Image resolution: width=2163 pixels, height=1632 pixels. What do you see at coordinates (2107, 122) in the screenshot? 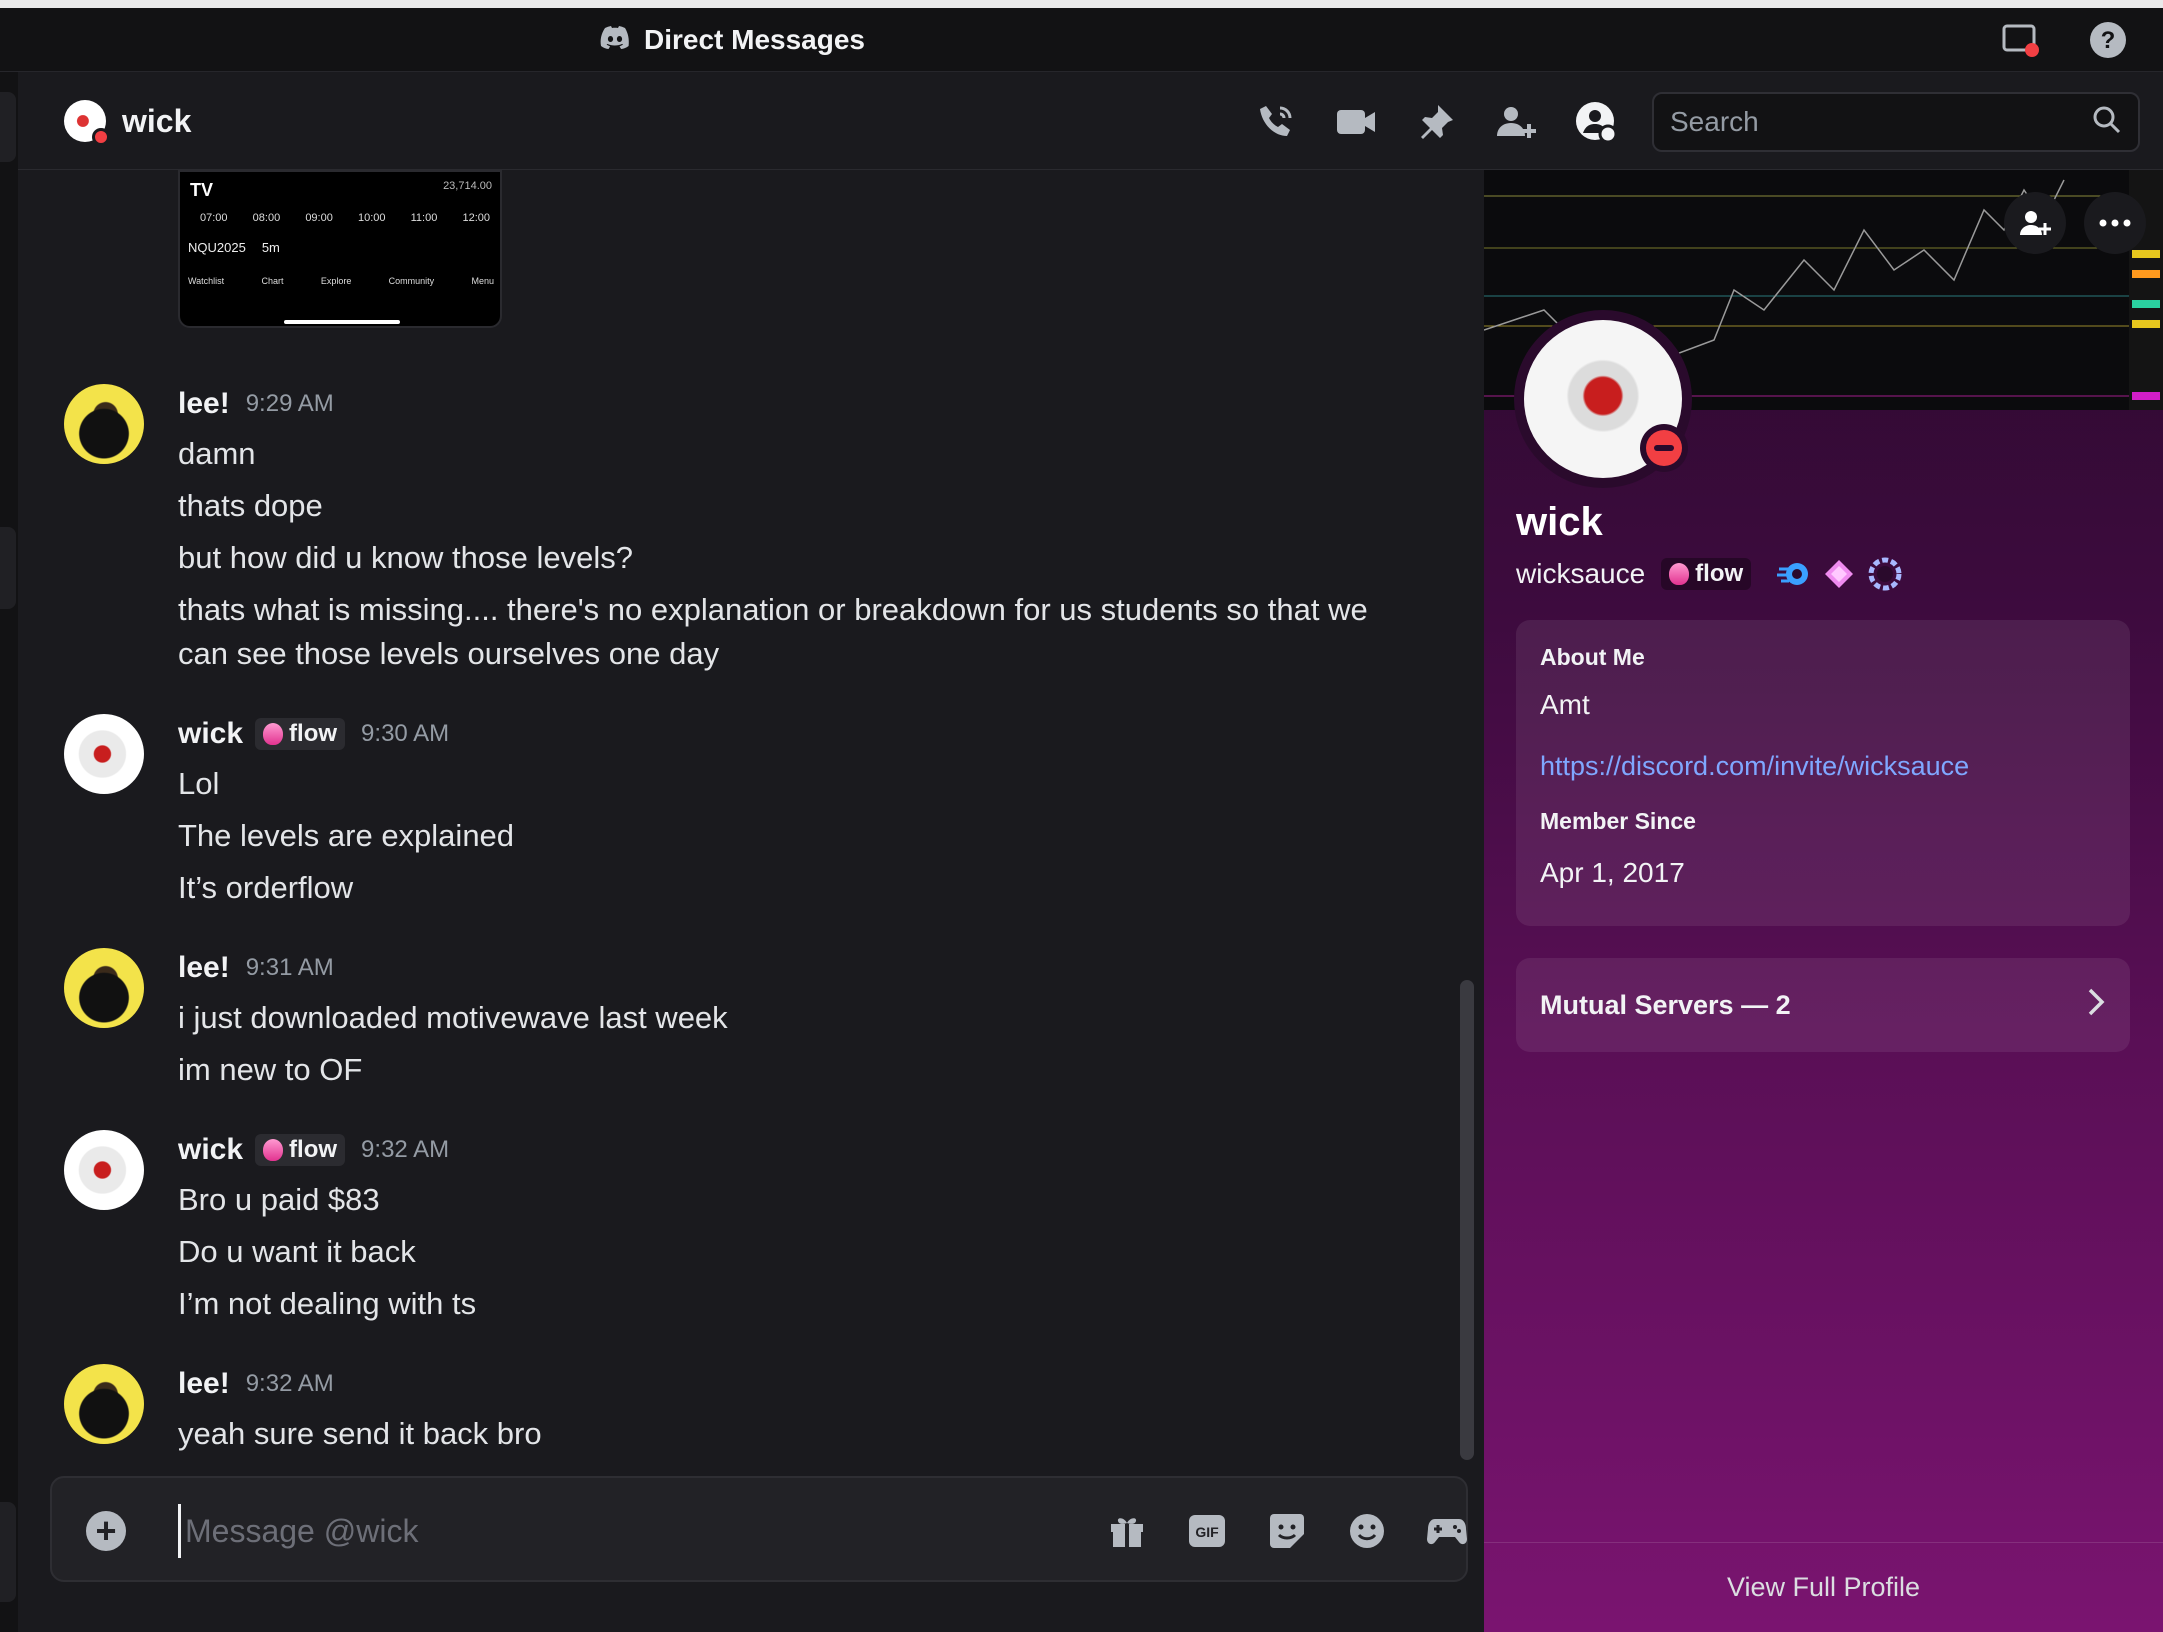
I see `search-icon` at bounding box center [2107, 122].